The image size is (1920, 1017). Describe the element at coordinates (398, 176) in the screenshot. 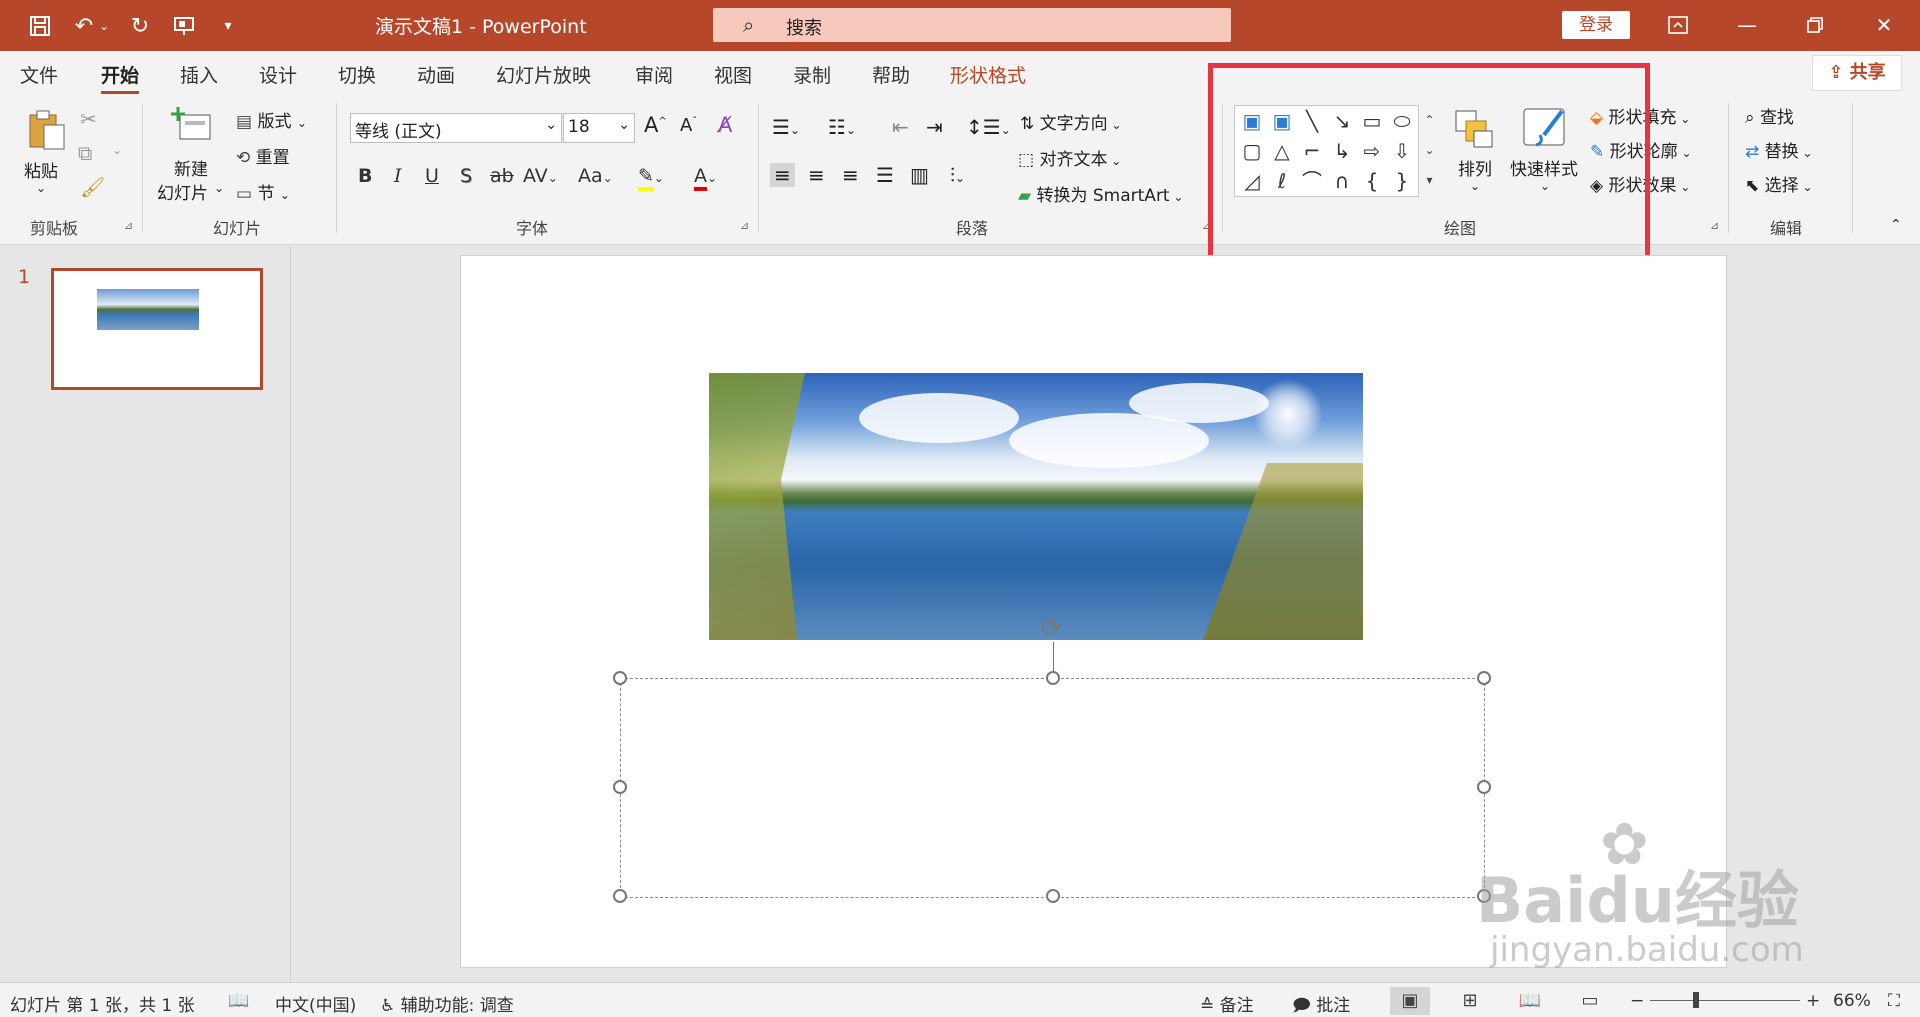

I see `italic-button: I` at that location.